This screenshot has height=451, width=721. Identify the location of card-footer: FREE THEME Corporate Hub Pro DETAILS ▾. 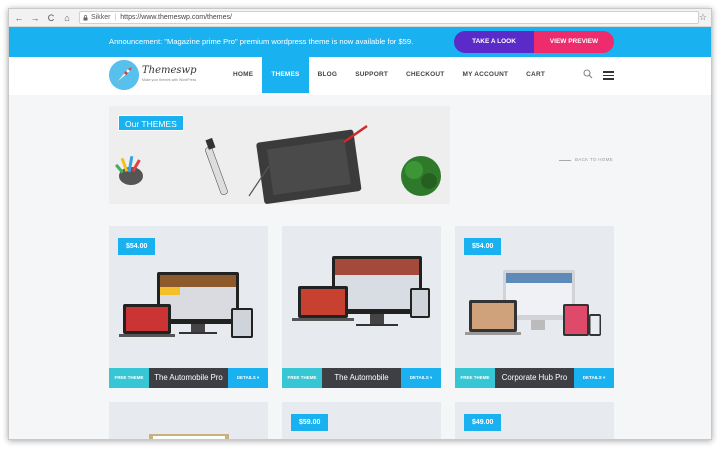
(534, 378).